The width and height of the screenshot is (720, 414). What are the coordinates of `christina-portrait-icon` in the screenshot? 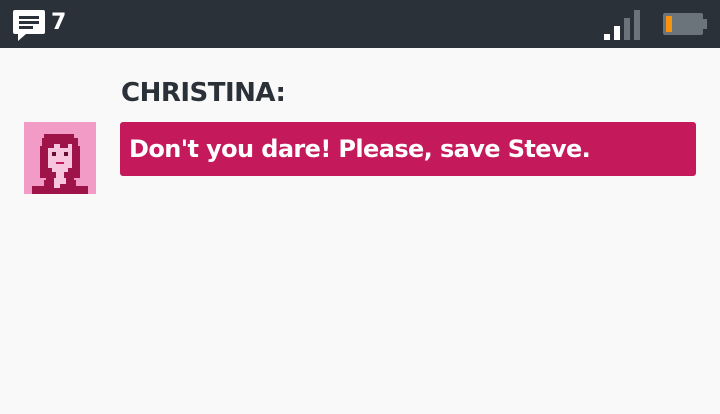 It's located at (60, 158).